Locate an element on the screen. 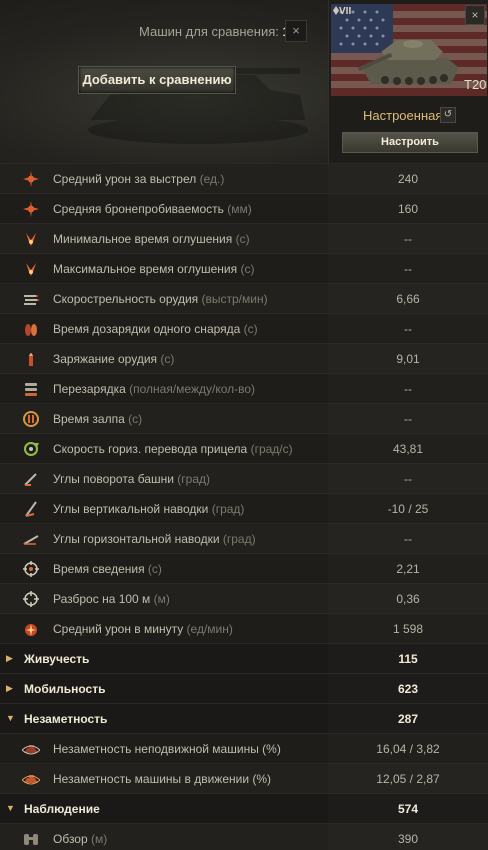 This screenshot has height=850, width=488. row-label-text: Мобильность is located at coordinates (65, 689).